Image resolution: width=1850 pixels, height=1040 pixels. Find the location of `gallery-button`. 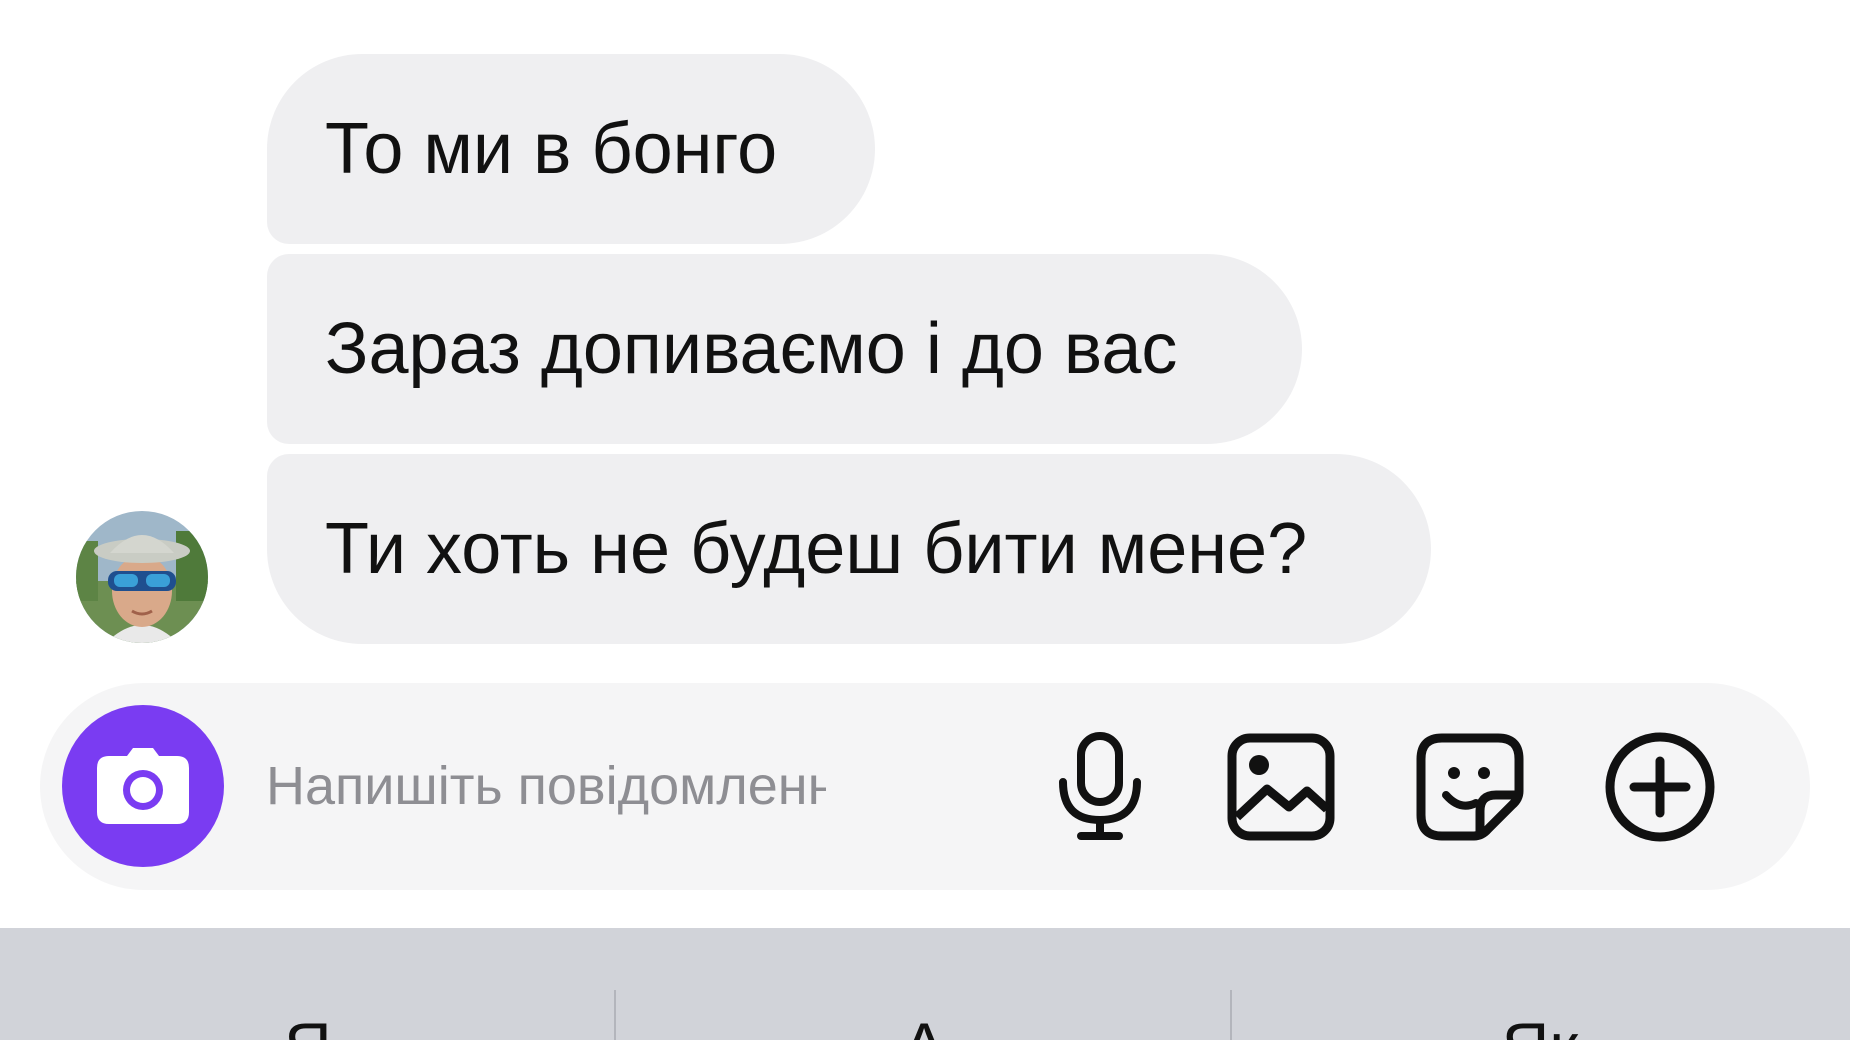

gallery-button is located at coordinates (1281, 787).